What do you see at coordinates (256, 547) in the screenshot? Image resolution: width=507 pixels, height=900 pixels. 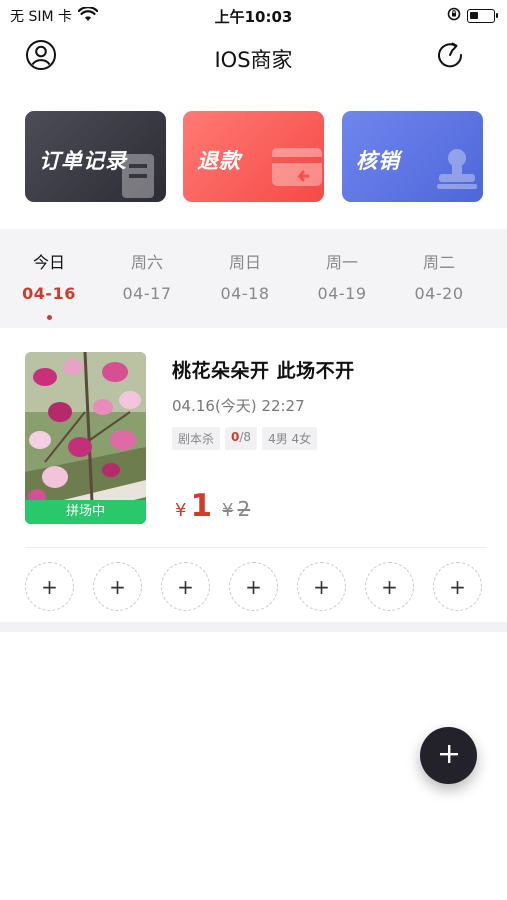 I see `divider` at bounding box center [256, 547].